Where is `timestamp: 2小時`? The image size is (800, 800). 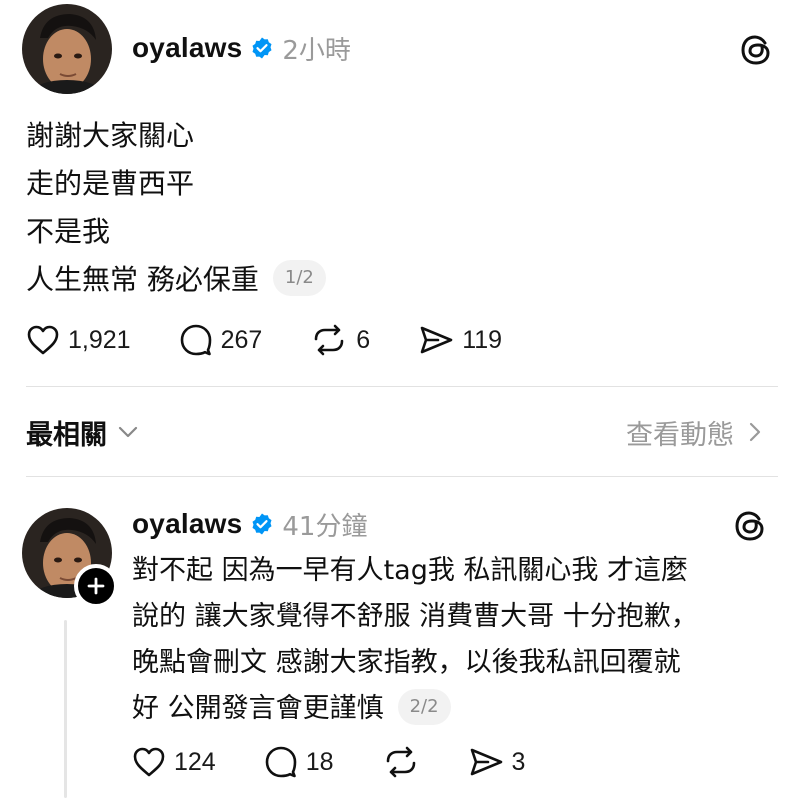
timestamp: 2小時 is located at coordinates (316, 50).